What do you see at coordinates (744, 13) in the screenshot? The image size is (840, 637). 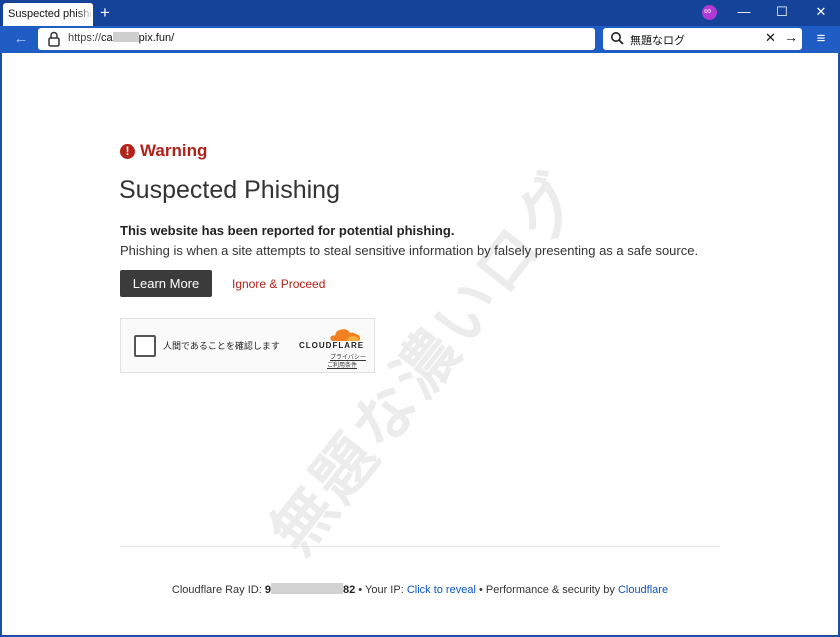 I see `minimize-button: —` at bounding box center [744, 13].